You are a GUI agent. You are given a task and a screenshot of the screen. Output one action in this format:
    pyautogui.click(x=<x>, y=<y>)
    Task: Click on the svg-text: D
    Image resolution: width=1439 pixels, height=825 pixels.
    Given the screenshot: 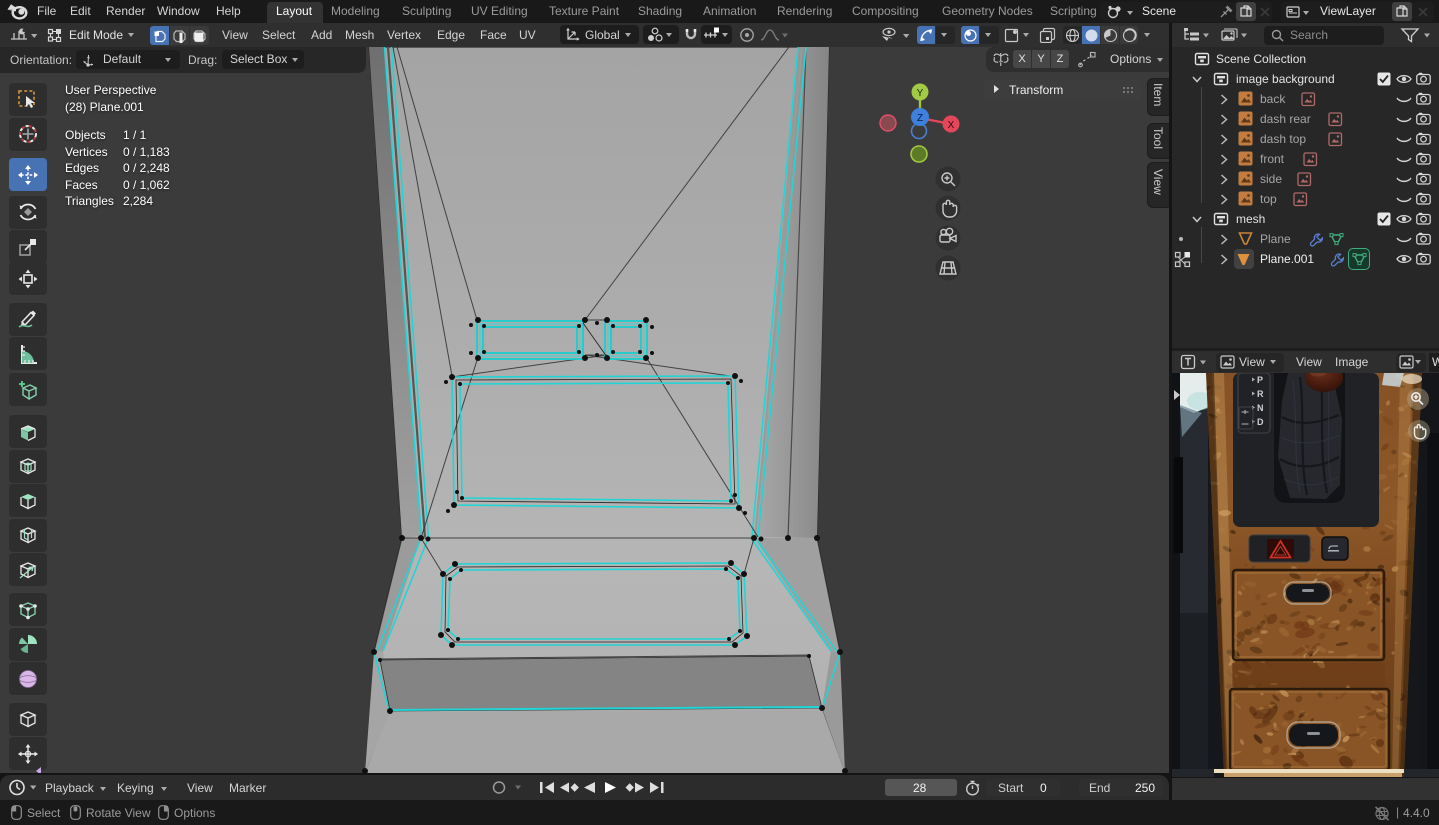 What is the action you would take?
    pyautogui.click(x=1260, y=422)
    